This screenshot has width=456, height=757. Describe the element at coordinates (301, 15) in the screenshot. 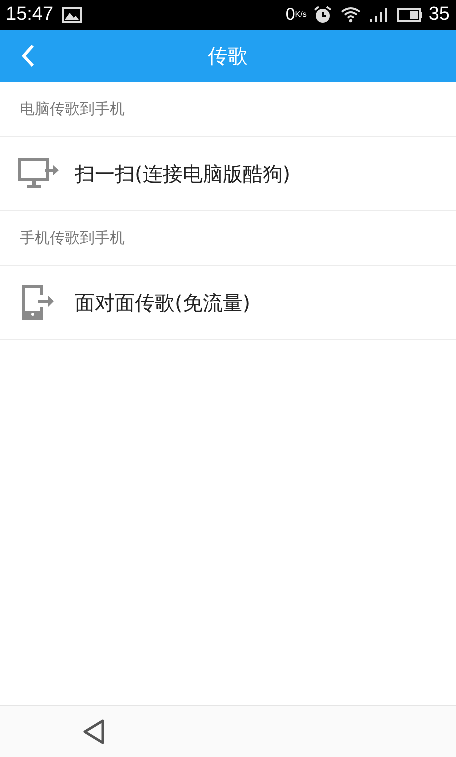

I see `network-speed-unit: K/s` at that location.